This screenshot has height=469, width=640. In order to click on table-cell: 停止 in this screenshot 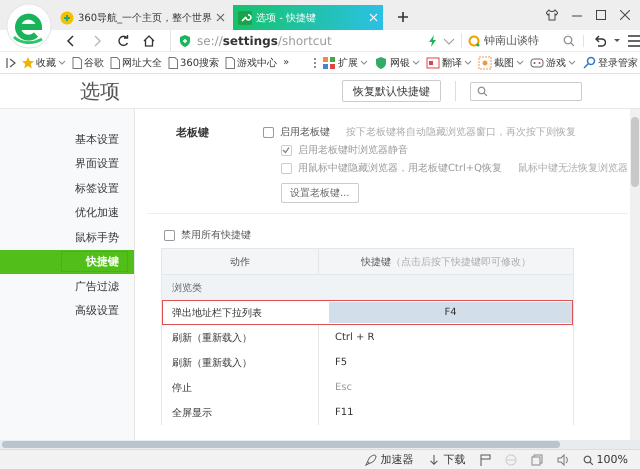, I will do `click(240, 387)`.